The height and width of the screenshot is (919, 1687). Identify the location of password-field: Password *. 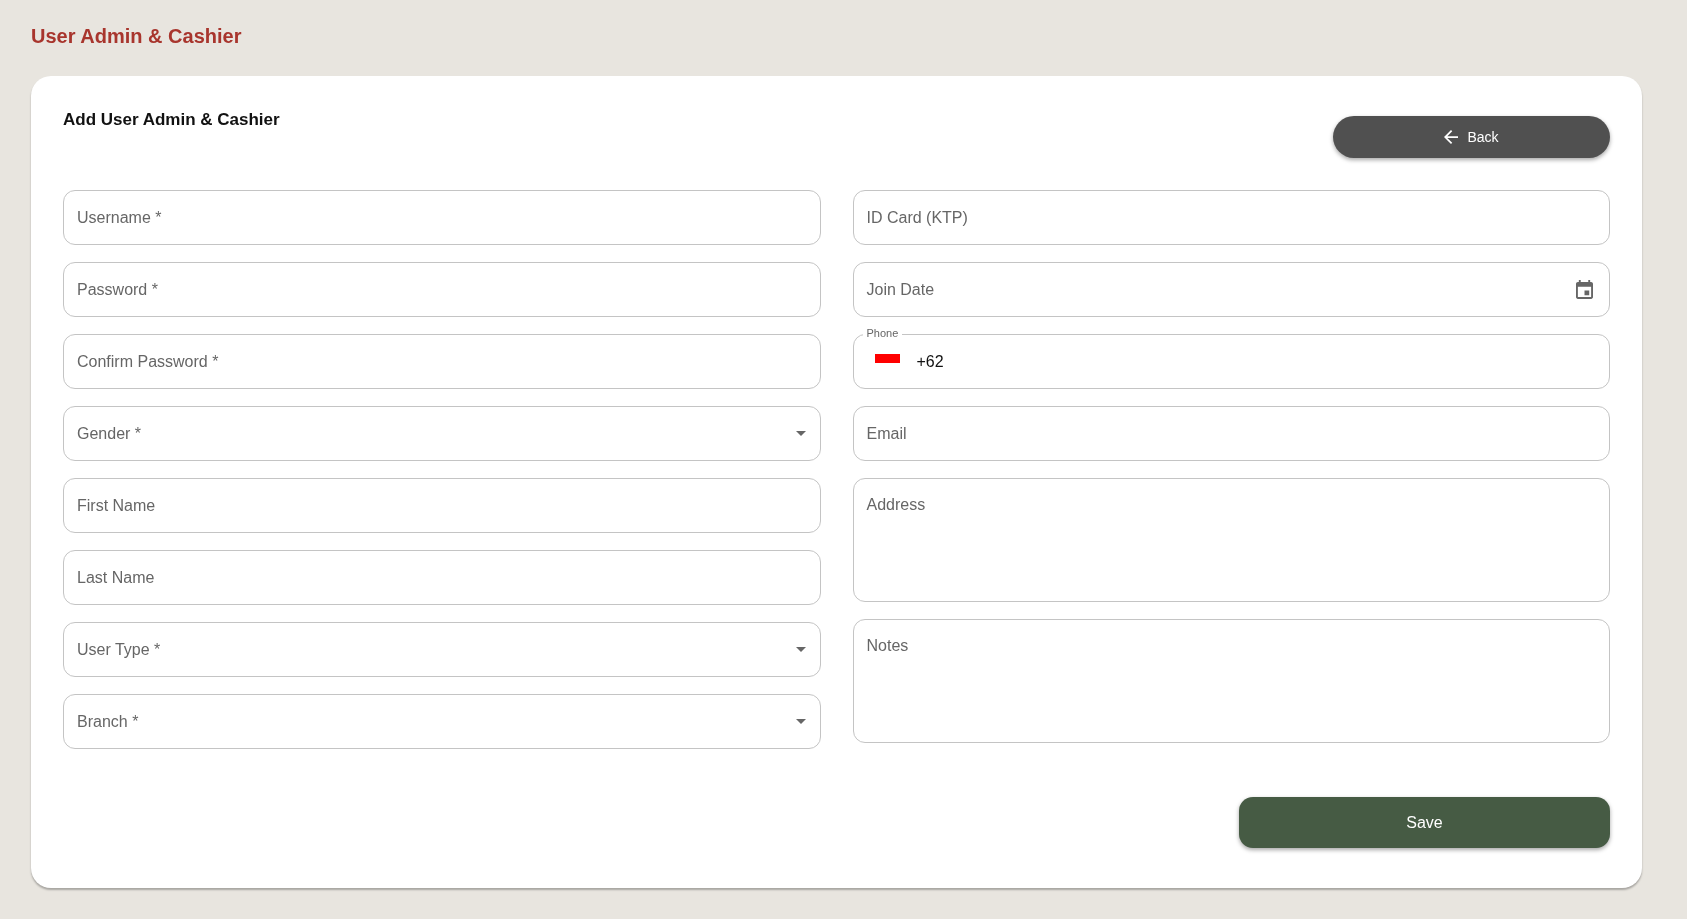
(442, 289).